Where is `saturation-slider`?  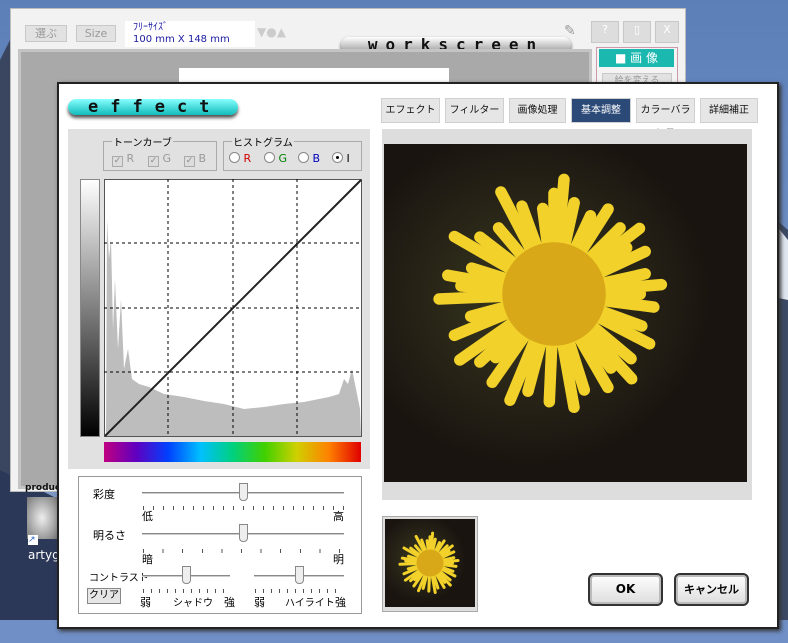 saturation-slider is located at coordinates (243, 492).